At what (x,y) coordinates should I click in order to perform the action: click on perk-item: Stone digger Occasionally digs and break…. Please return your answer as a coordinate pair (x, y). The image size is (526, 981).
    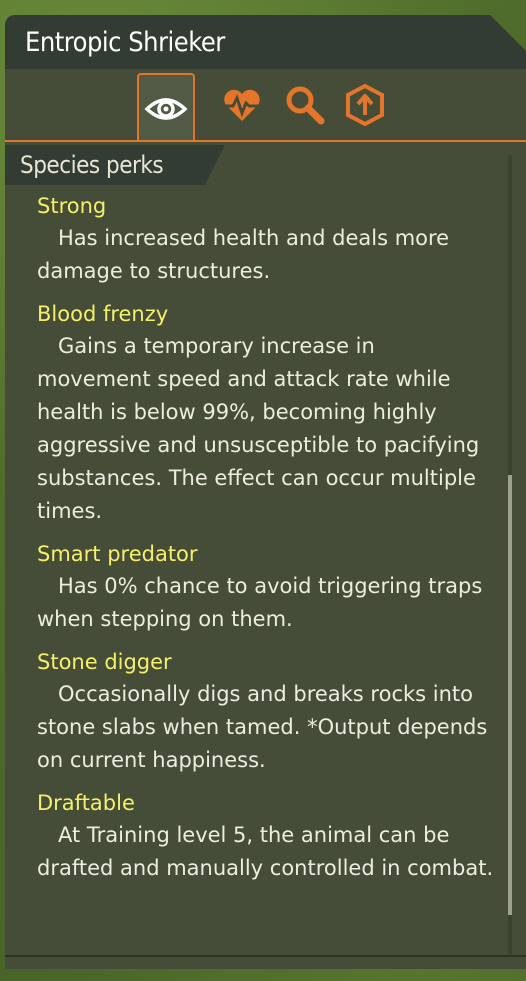
    Looking at the image, I should click on (266, 711).